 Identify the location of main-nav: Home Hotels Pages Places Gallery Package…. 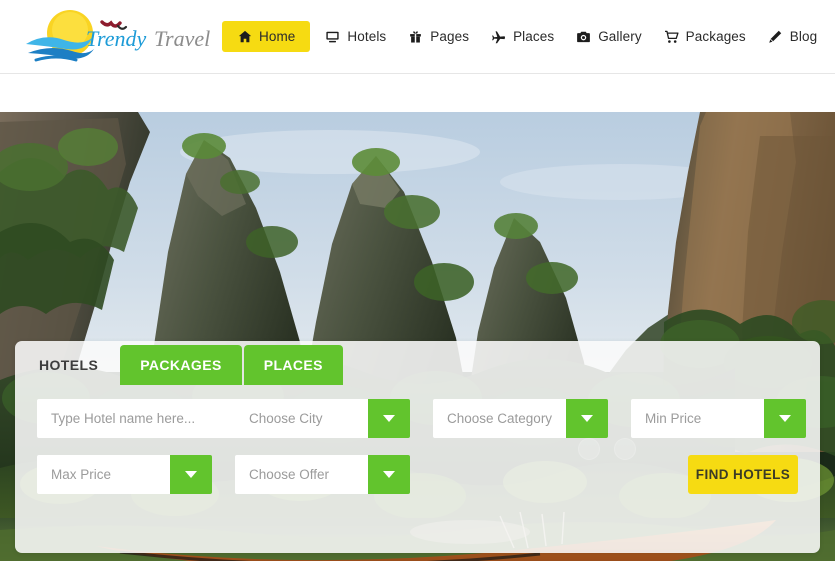
(528, 36).